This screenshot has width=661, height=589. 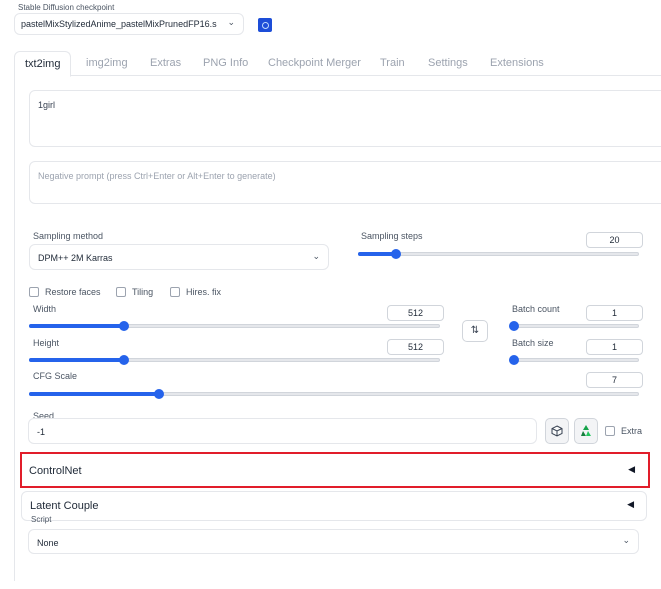 I want to click on width-number: 512, so click(x=415, y=313).